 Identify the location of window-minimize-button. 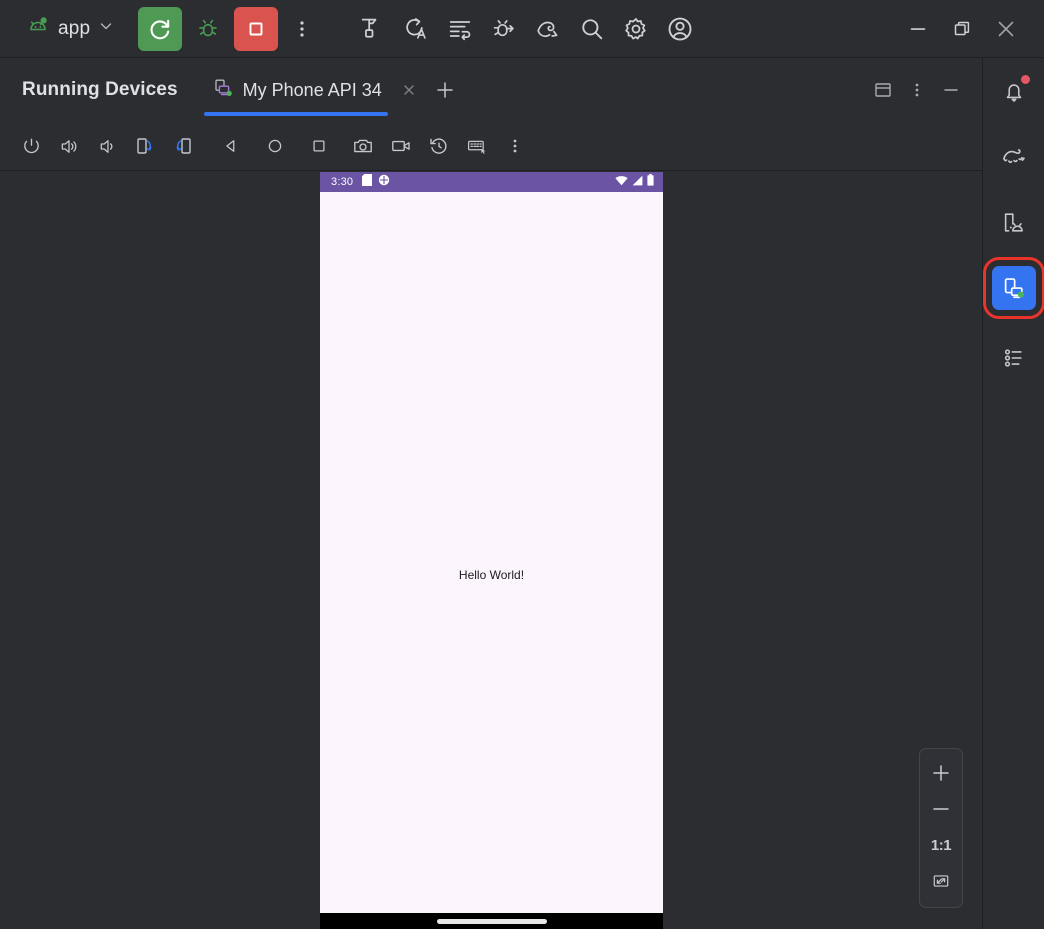
(918, 29).